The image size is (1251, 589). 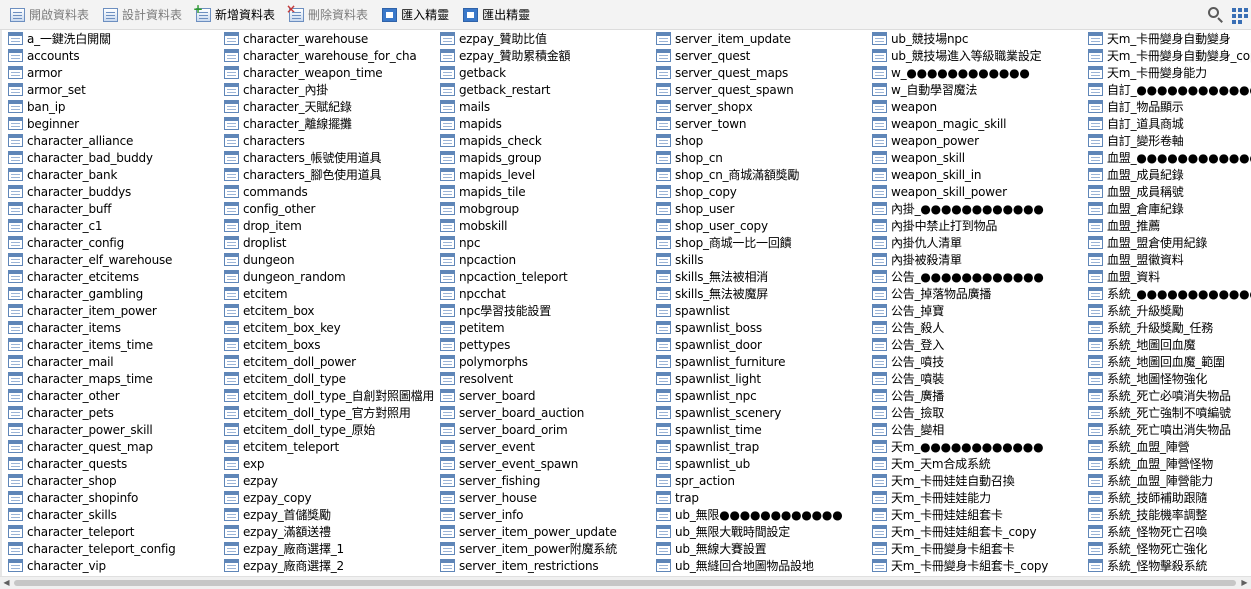 I want to click on table-list-item: character_item_power, so click(x=113, y=310).